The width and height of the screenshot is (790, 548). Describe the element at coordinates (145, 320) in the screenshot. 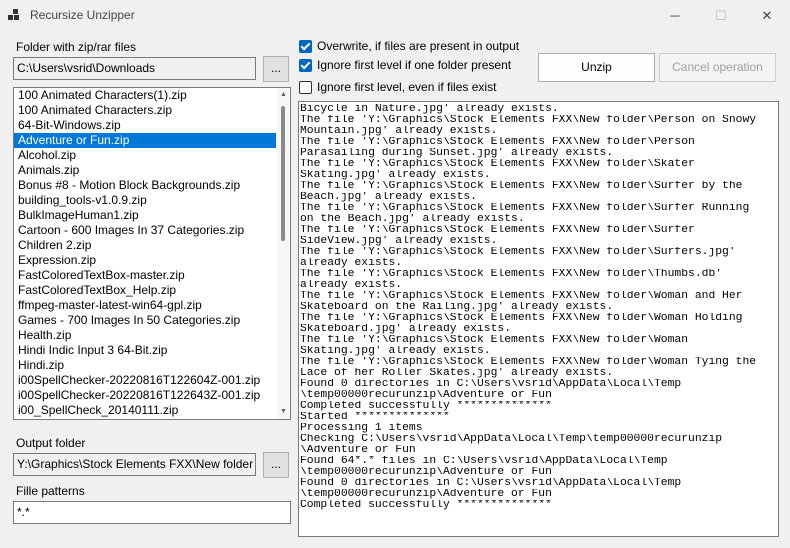

I see `list-item: Games - 700 Images In 50 Categories.zip` at that location.